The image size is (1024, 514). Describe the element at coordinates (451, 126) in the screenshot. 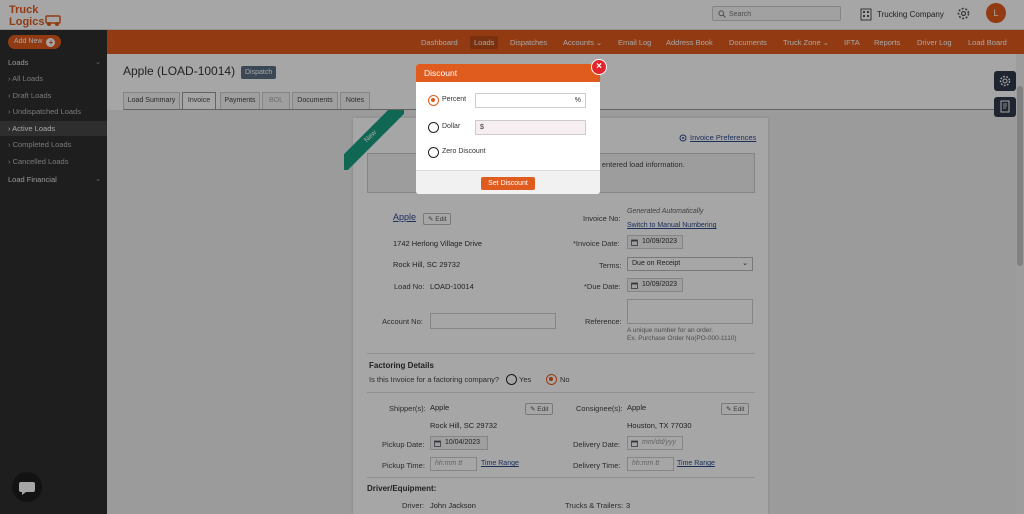

I see `dollar-label: Dollar` at that location.